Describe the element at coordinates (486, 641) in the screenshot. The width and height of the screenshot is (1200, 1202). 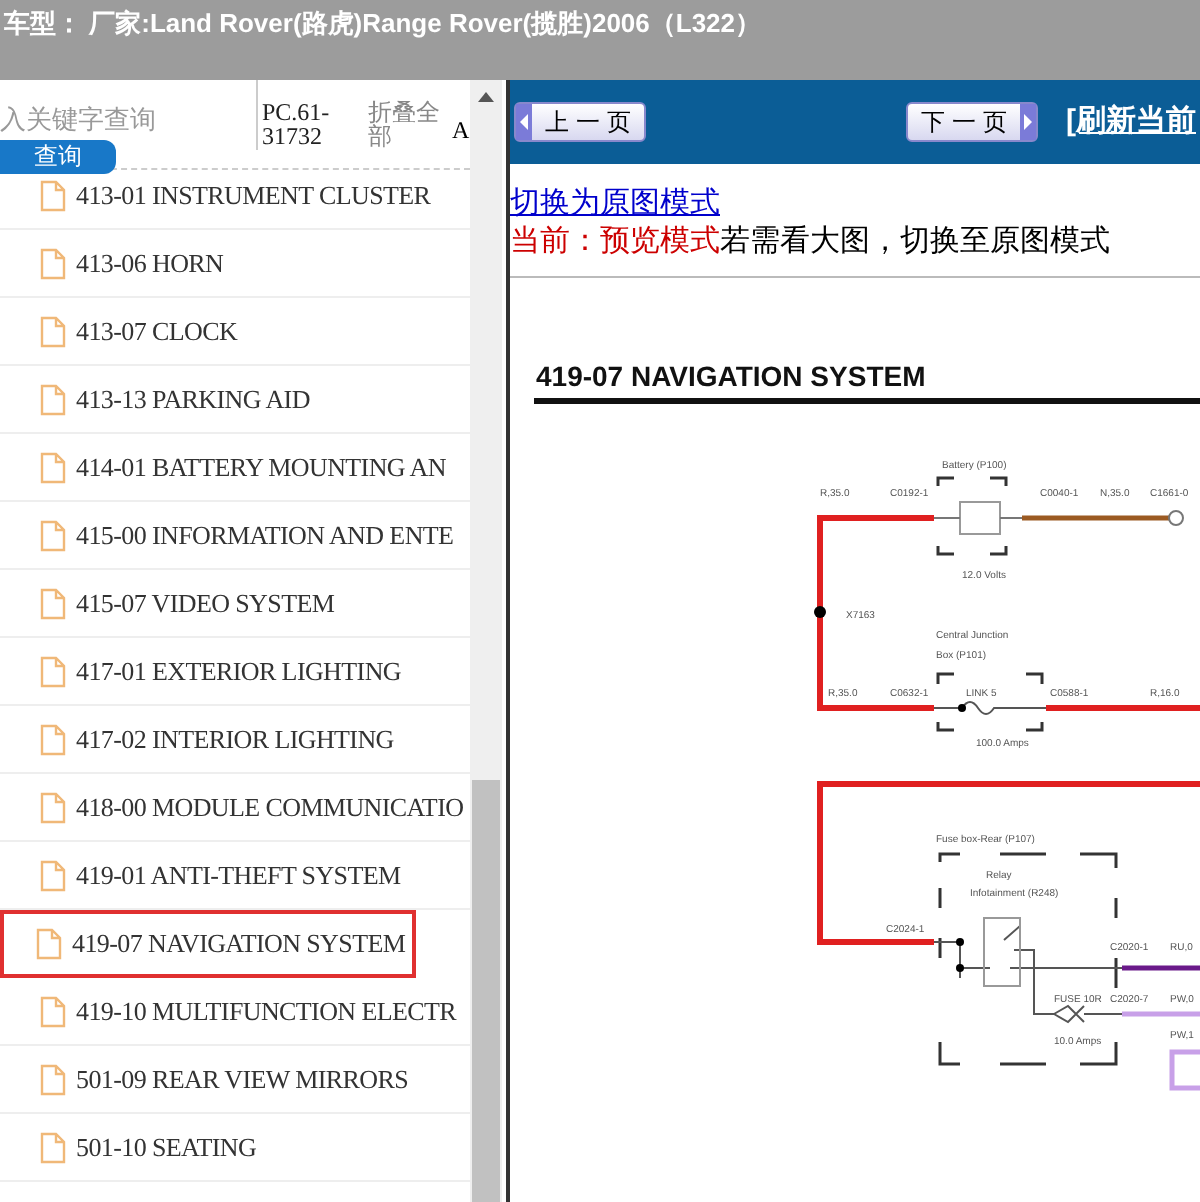
I see `scrollbar` at that location.